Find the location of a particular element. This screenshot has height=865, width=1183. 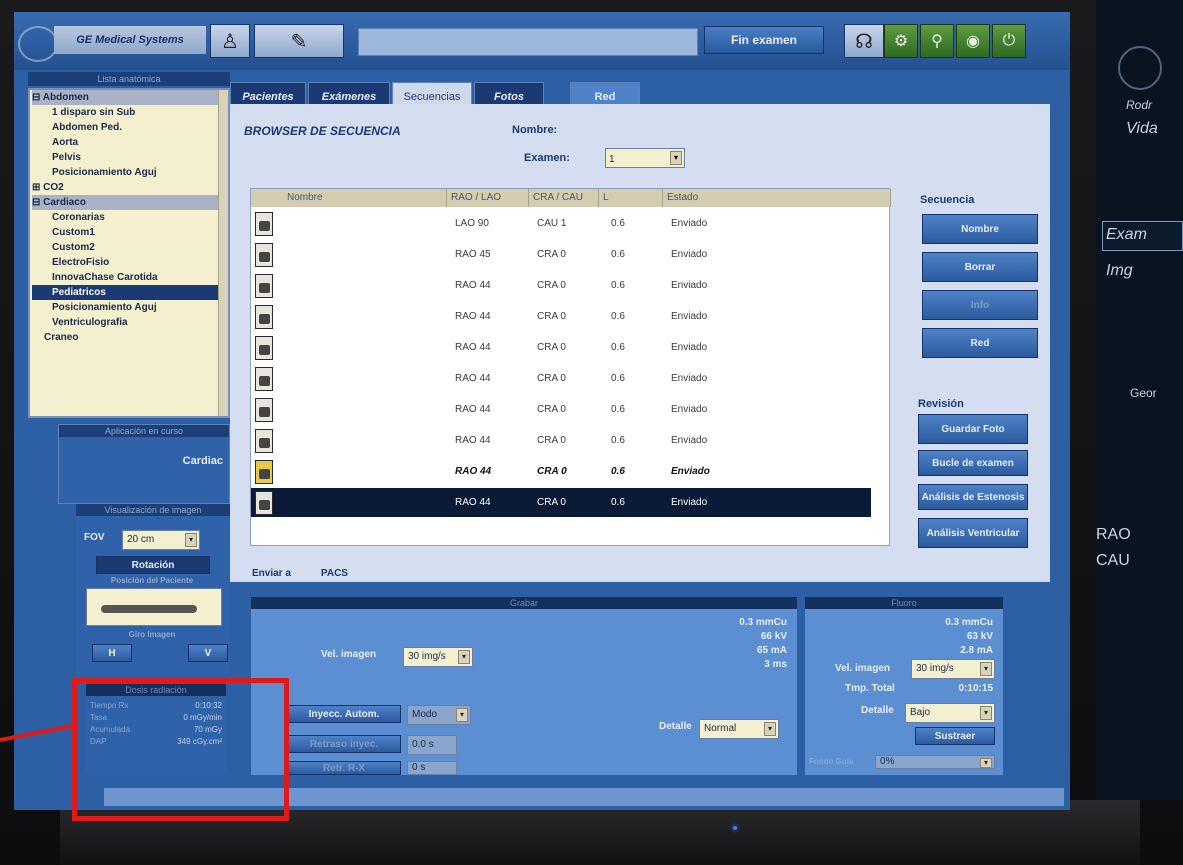

tool-icon: ✎ is located at coordinates (299, 41).